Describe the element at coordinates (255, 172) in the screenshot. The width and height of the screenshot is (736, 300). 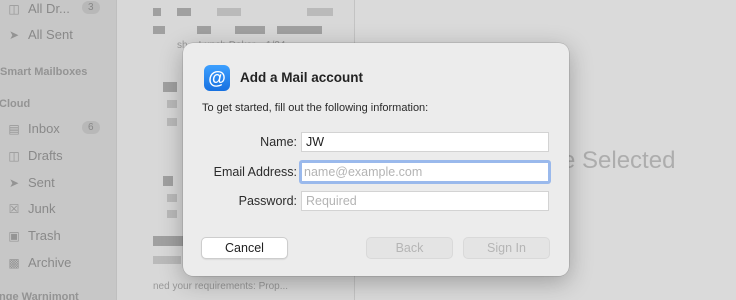
I see `email-label: Email Address:` at that location.